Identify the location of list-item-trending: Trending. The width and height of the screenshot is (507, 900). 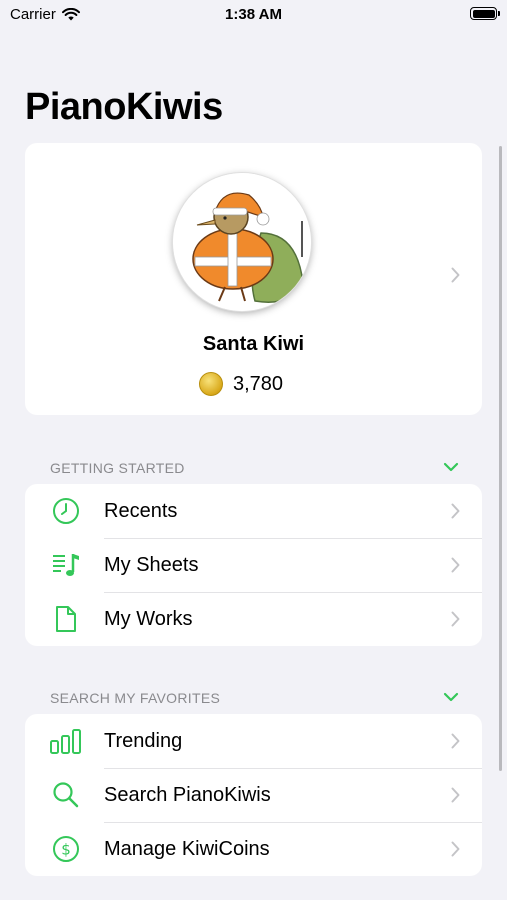
(253, 741).